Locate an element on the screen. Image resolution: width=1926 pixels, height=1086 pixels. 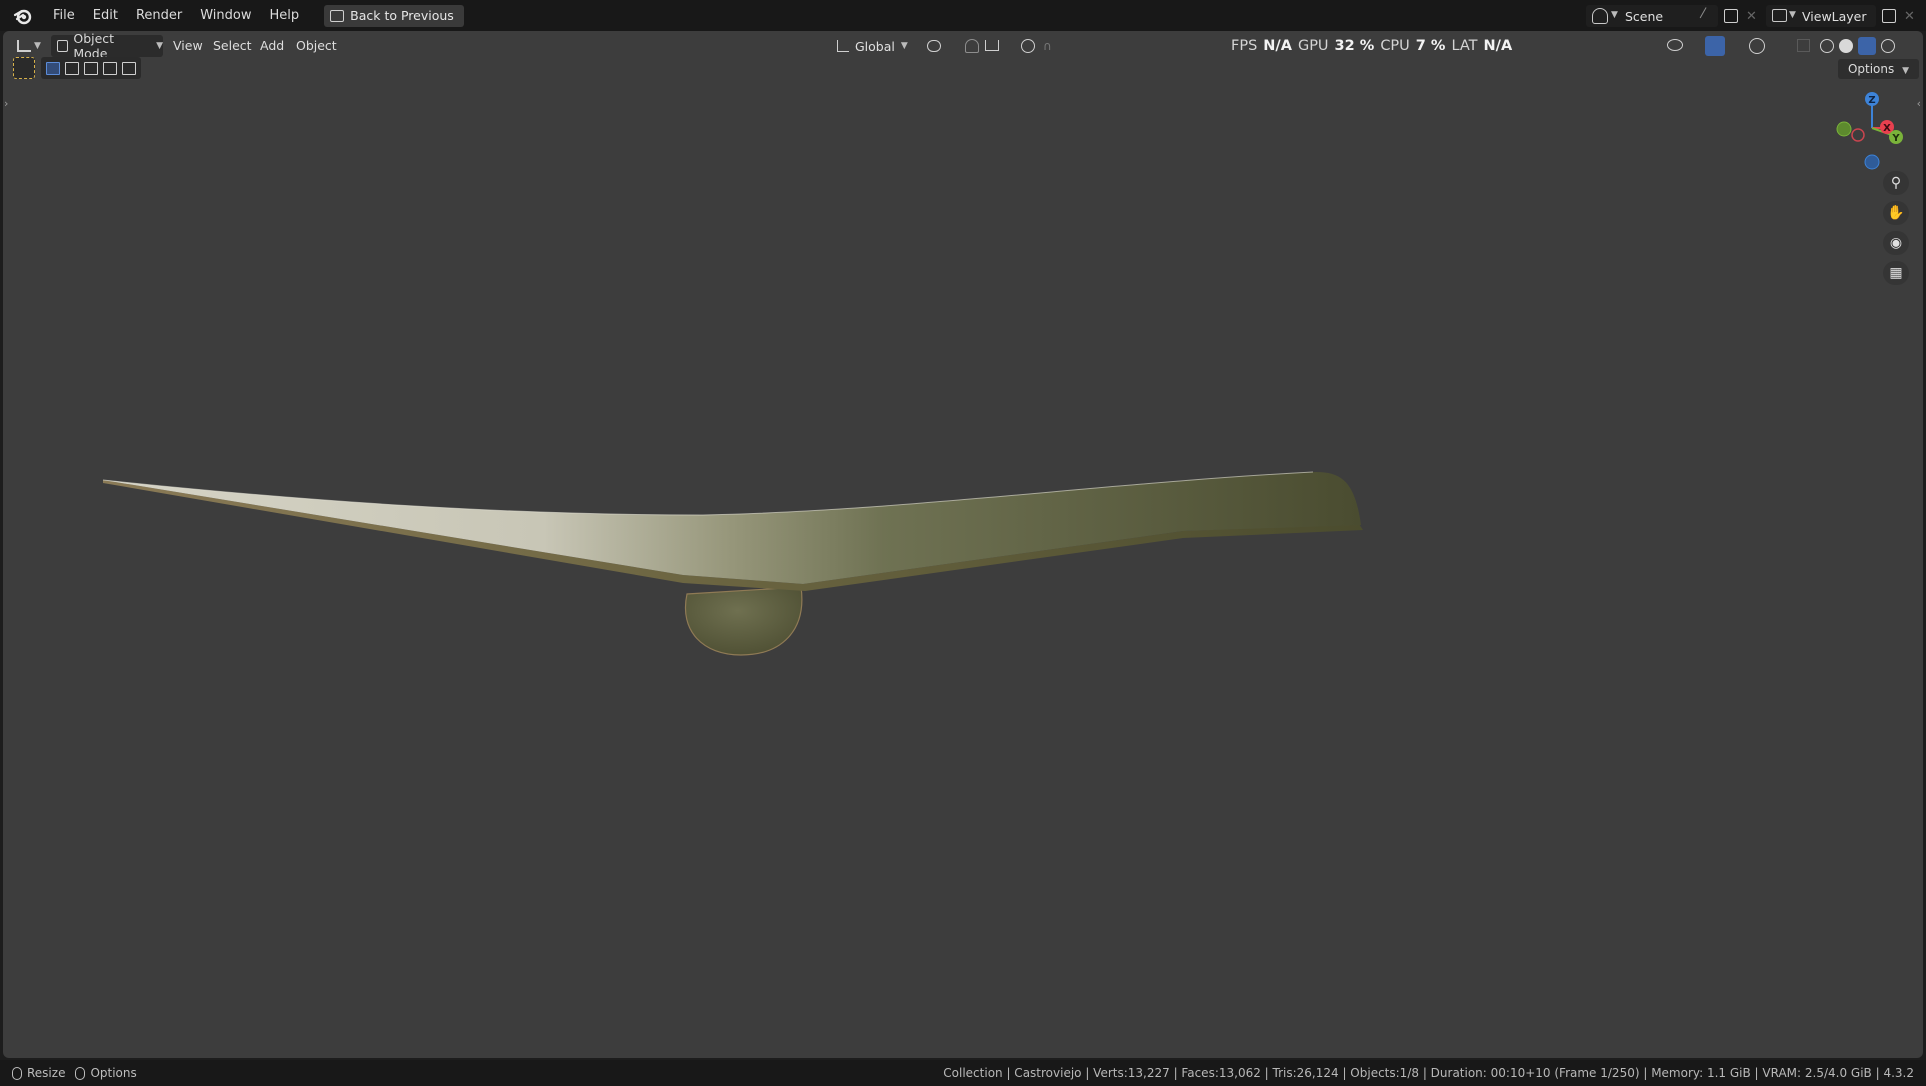
fps-value: N/A is located at coordinates (1277, 46).